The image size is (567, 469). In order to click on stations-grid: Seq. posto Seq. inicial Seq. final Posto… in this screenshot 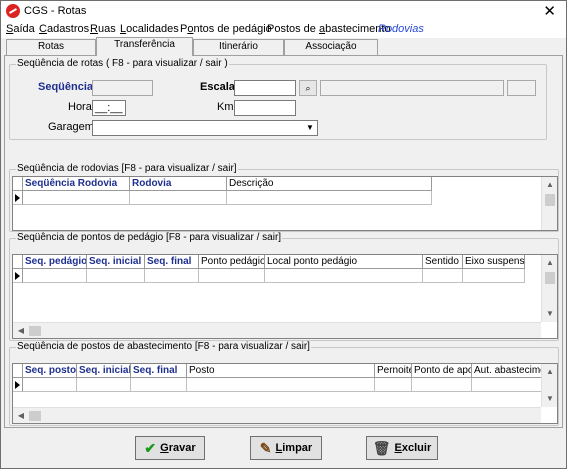, I will do `click(285, 393)`.